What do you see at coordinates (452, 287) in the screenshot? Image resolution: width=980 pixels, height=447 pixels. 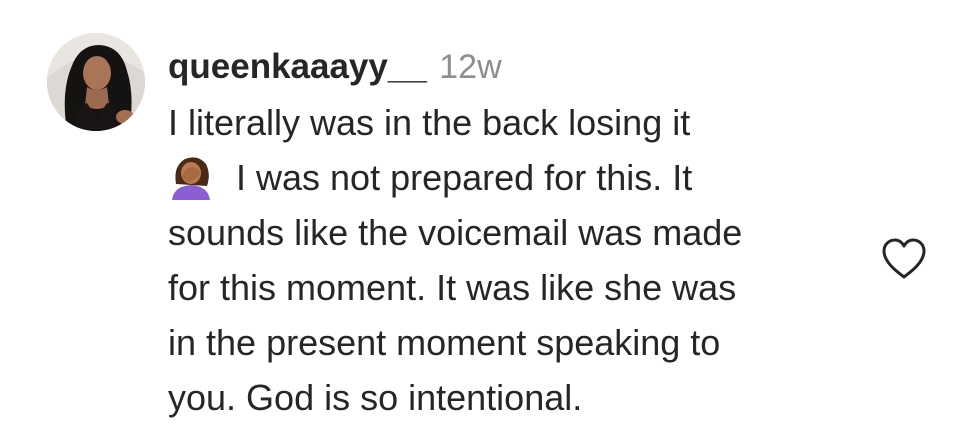 I see `comment-text-line: for this moment. It was like she was` at bounding box center [452, 287].